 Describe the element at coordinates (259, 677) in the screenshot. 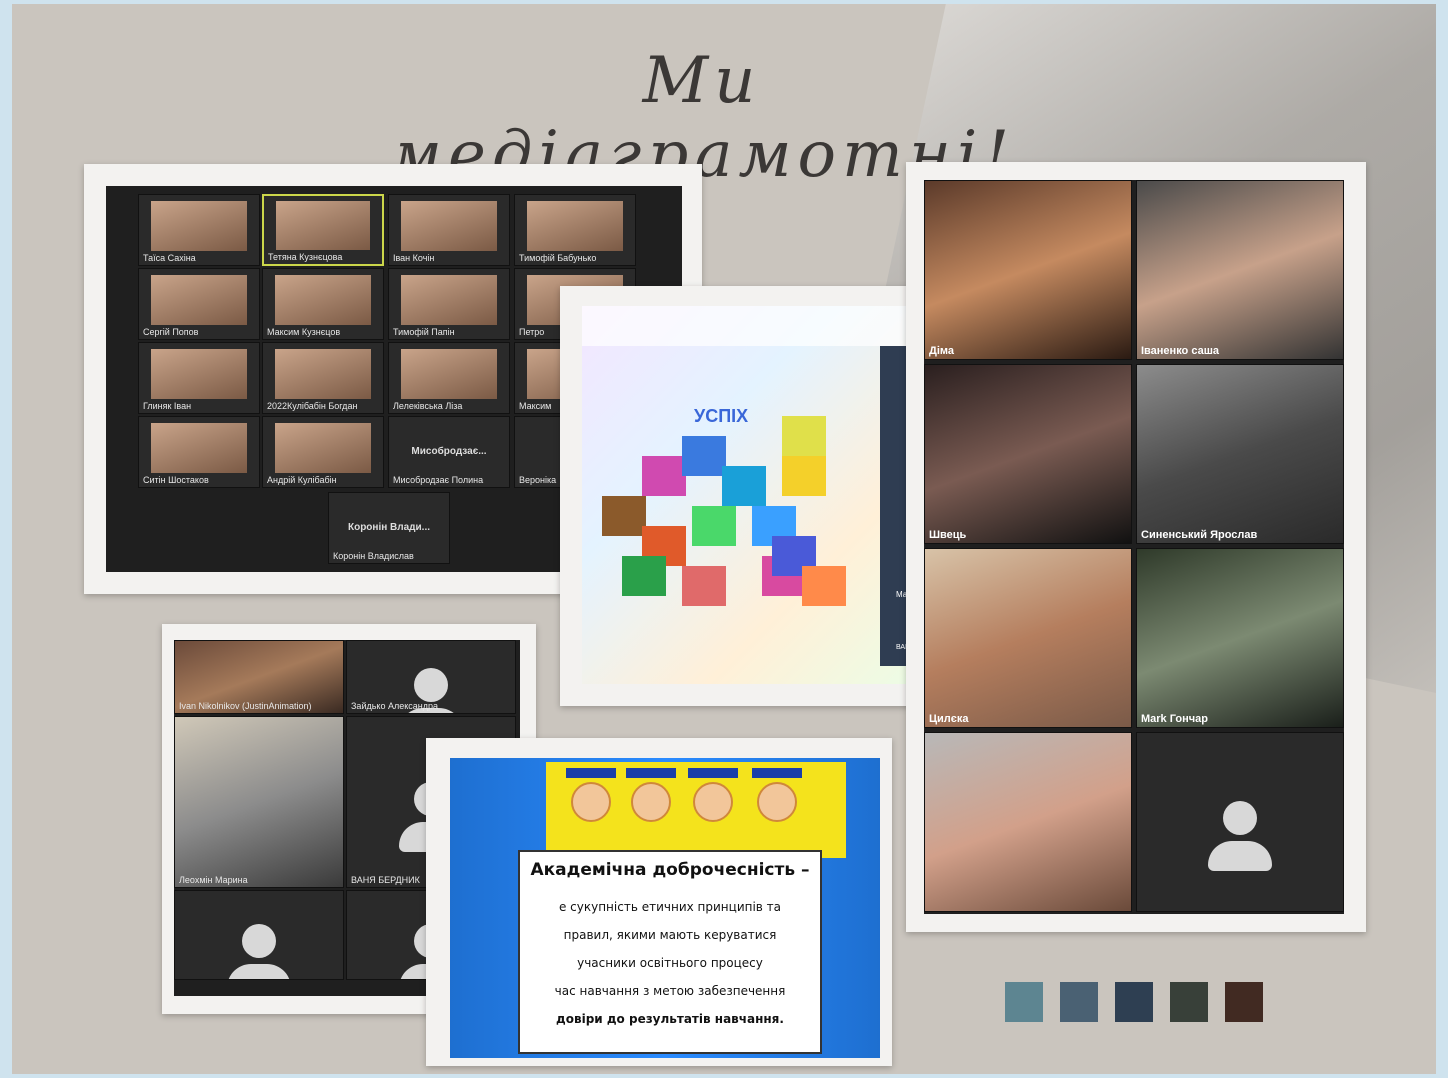

I see `video-tile: Ivan Nikolnikov (JustinAnimation)` at that location.